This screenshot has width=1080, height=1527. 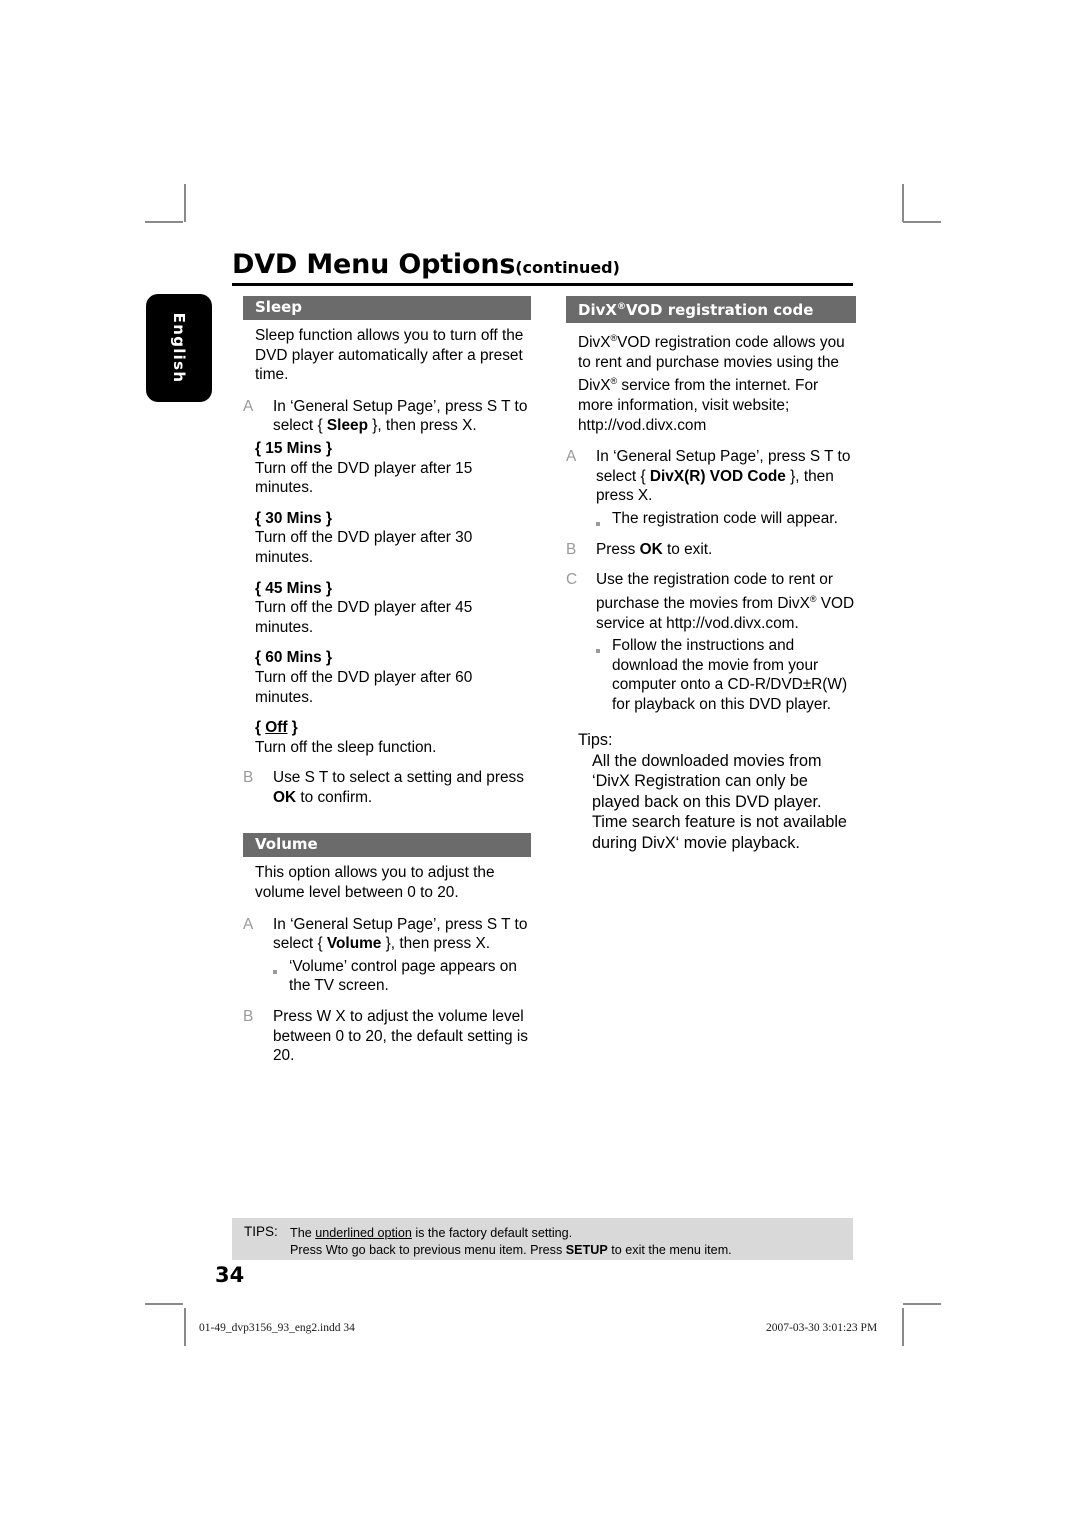 I want to click on crop-mark-bottom-left-horizontal, so click(x=164, y=1304).